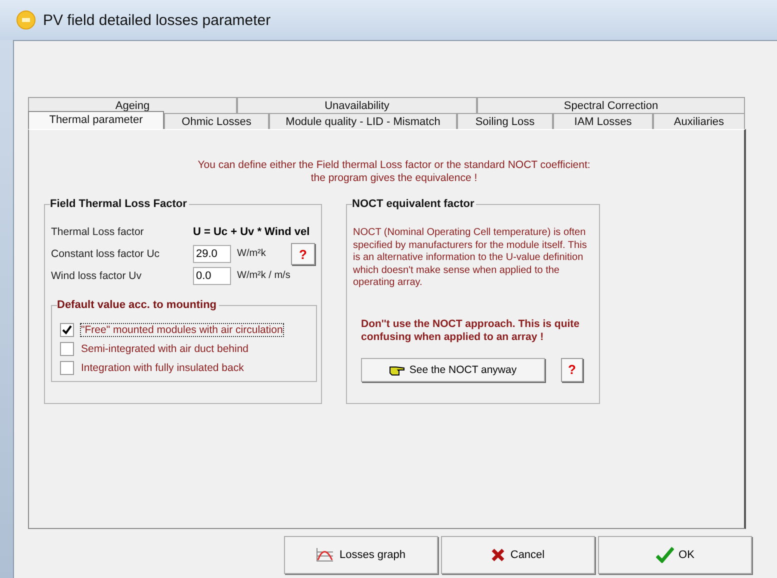  Describe the element at coordinates (182, 329) in the screenshot. I see `checkbox-label: "Free" mounted modules with air circulation` at that location.